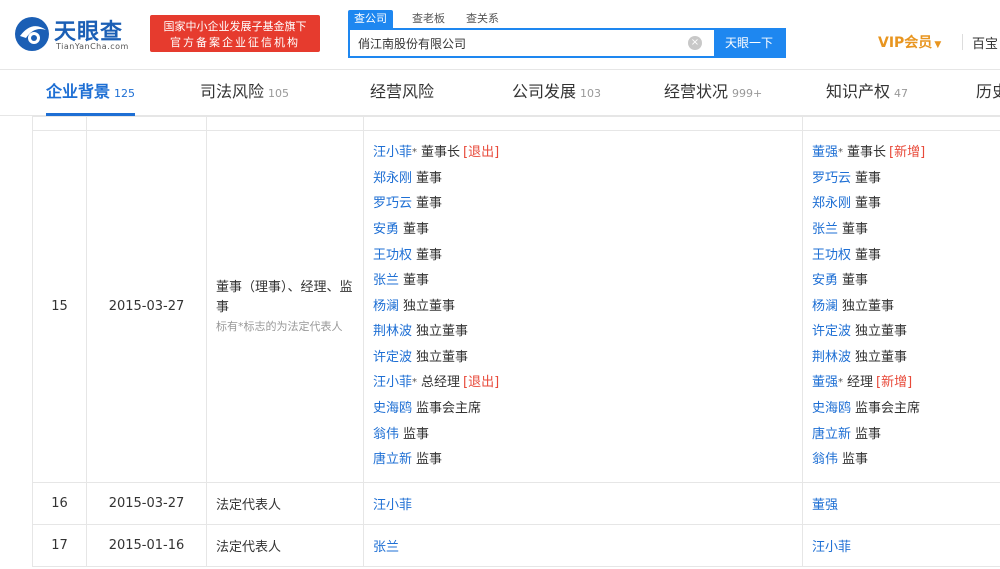 The image size is (1000, 569). Describe the element at coordinates (713, 93) in the screenshot. I see `nav-tab-operation-status: 经营状况 999+` at that location.